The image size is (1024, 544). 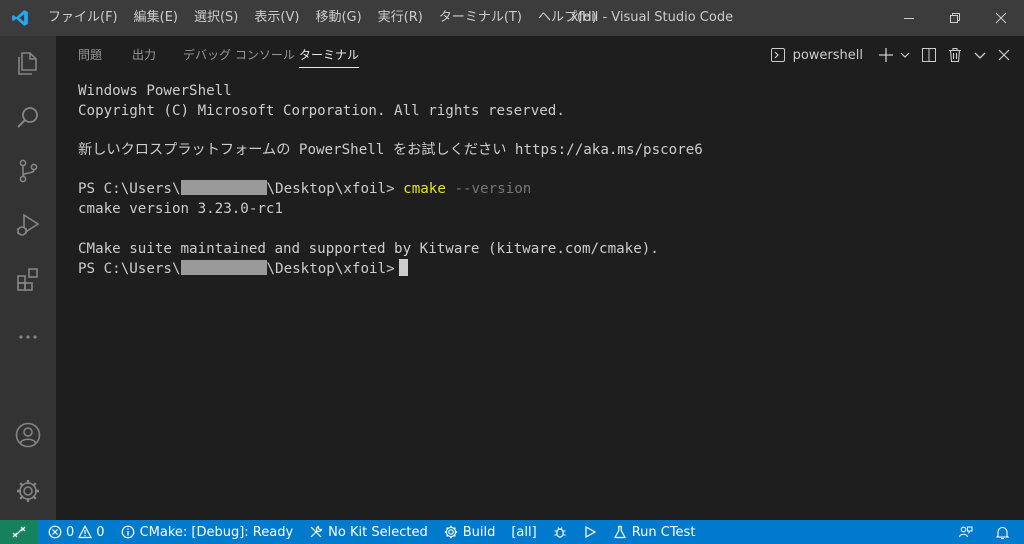 What do you see at coordinates (567, 18) in the screenshot?
I see `menu-help: ヘルプ(H)` at bounding box center [567, 18].